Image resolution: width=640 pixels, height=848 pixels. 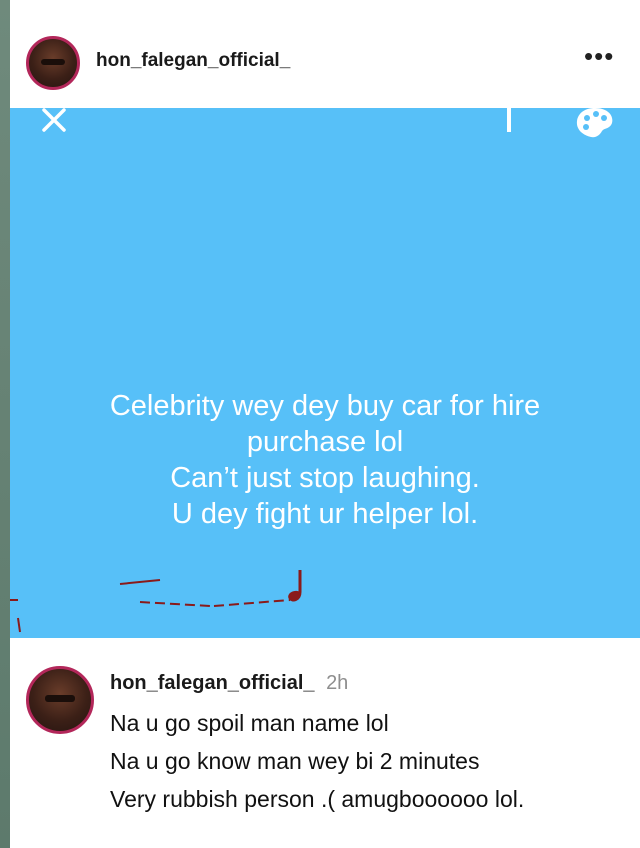 I want to click on more-options-icon: •••, so click(x=599, y=56).